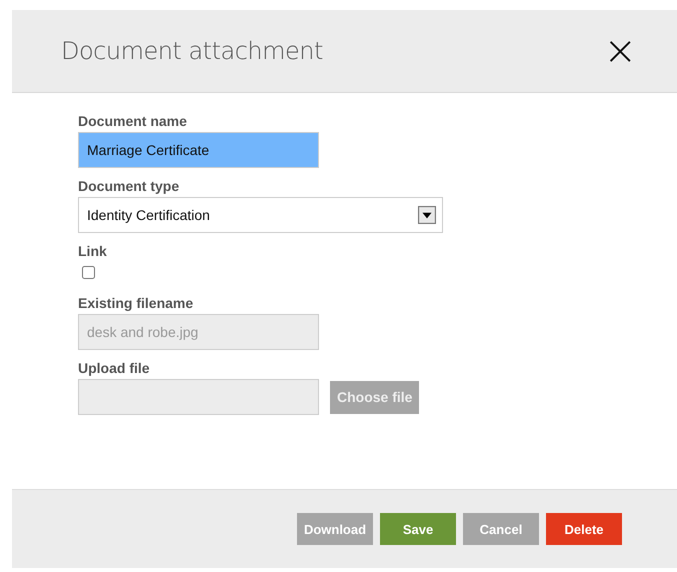 Image resolution: width=677 pixels, height=572 pixels. I want to click on text-field: Marriage Certificate, so click(198, 150).